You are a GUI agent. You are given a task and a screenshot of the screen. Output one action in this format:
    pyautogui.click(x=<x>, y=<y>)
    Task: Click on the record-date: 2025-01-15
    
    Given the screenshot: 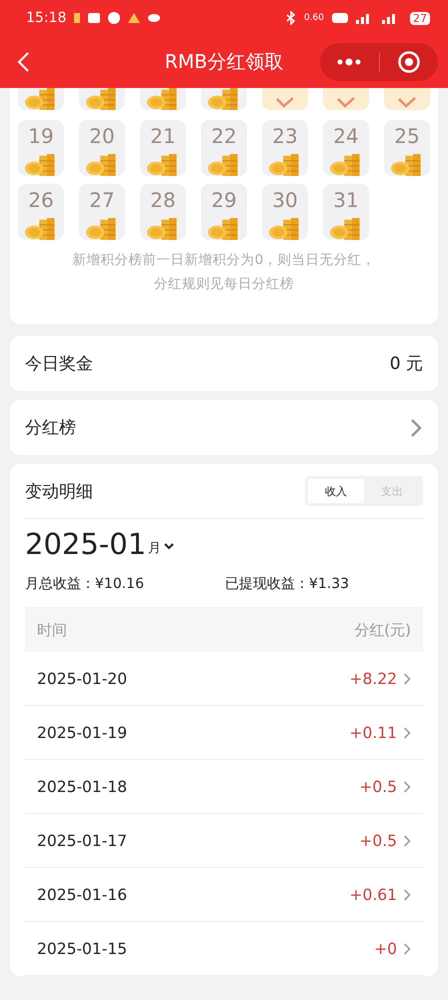 What is the action you would take?
    pyautogui.click(x=82, y=949)
    